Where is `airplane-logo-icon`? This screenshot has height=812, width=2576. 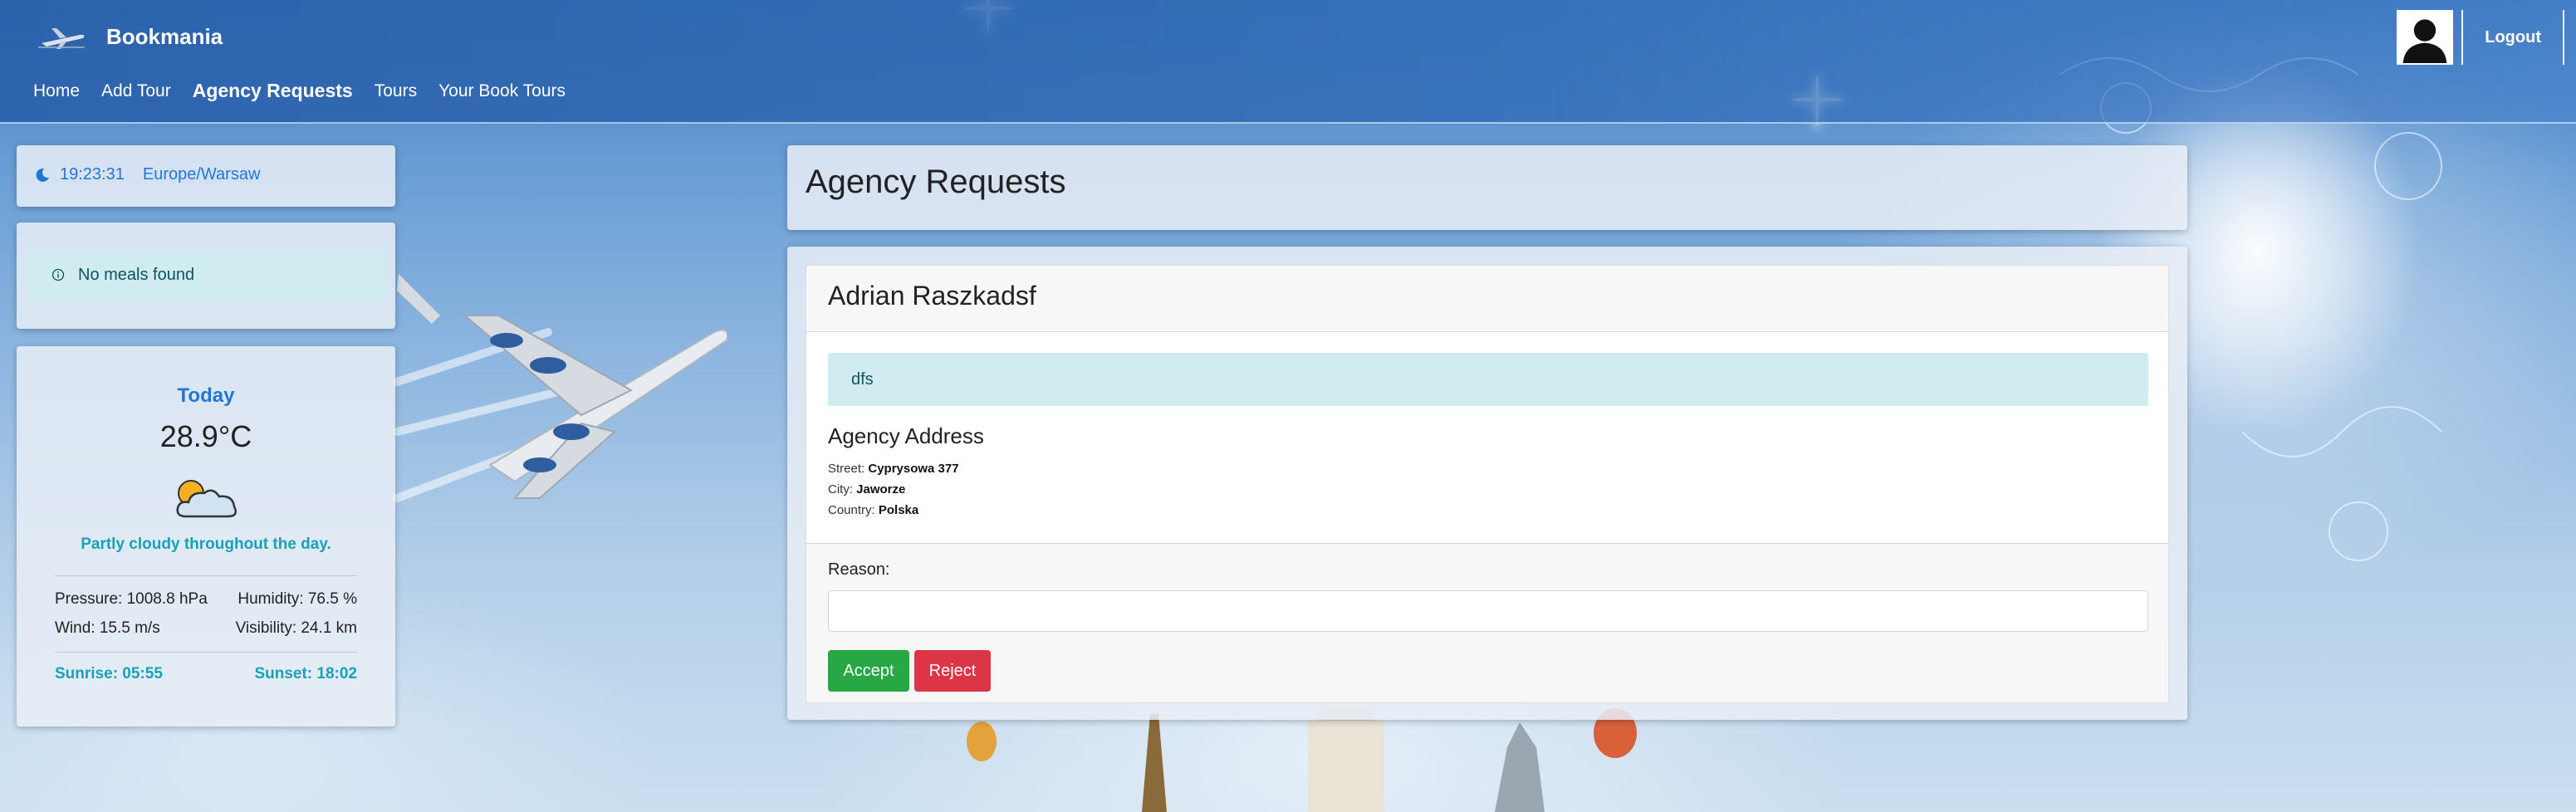 airplane-logo-icon is located at coordinates (62, 38).